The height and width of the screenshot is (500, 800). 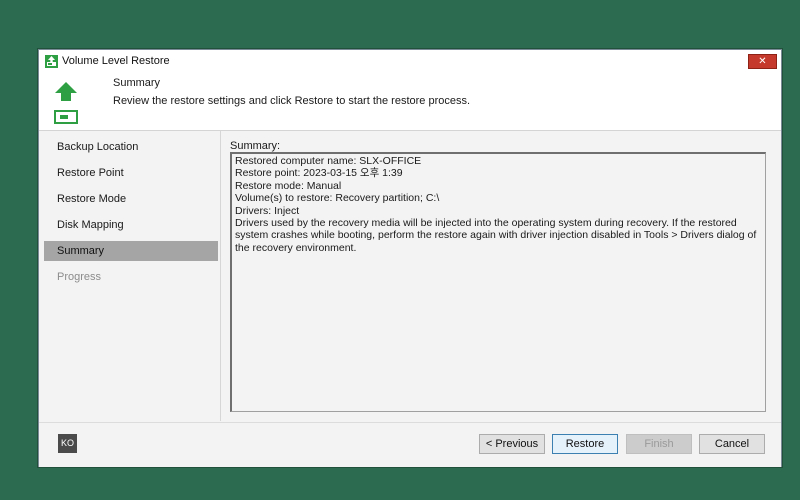 I want to click on window-title: Volume Level Restore, so click(x=116, y=61).